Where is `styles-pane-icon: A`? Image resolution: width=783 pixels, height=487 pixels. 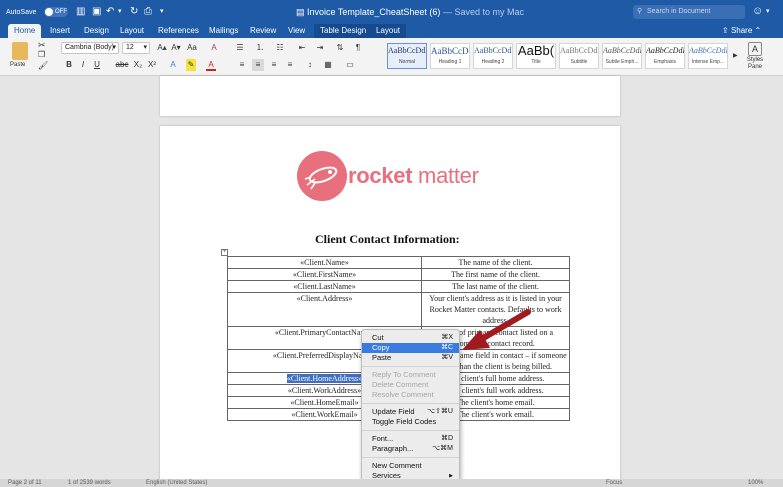
styles-pane-icon: A is located at coordinates (755, 49).